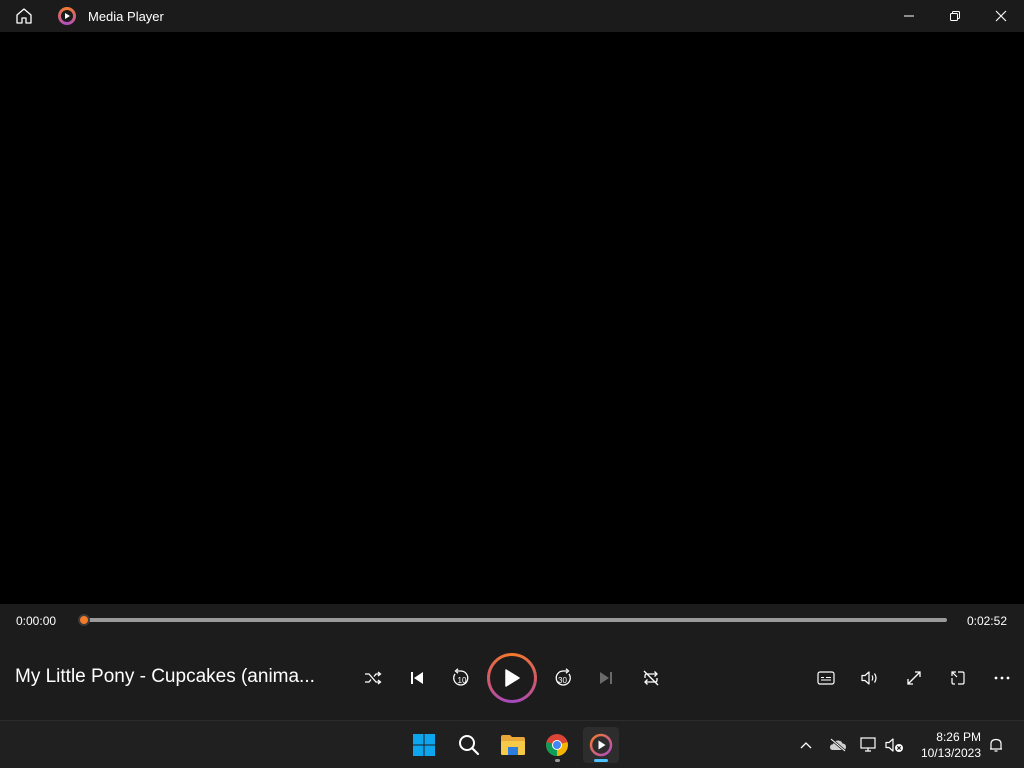 Image resolution: width=1024 pixels, height=768 pixels. I want to click on fullscreen-icon, so click(914, 678).